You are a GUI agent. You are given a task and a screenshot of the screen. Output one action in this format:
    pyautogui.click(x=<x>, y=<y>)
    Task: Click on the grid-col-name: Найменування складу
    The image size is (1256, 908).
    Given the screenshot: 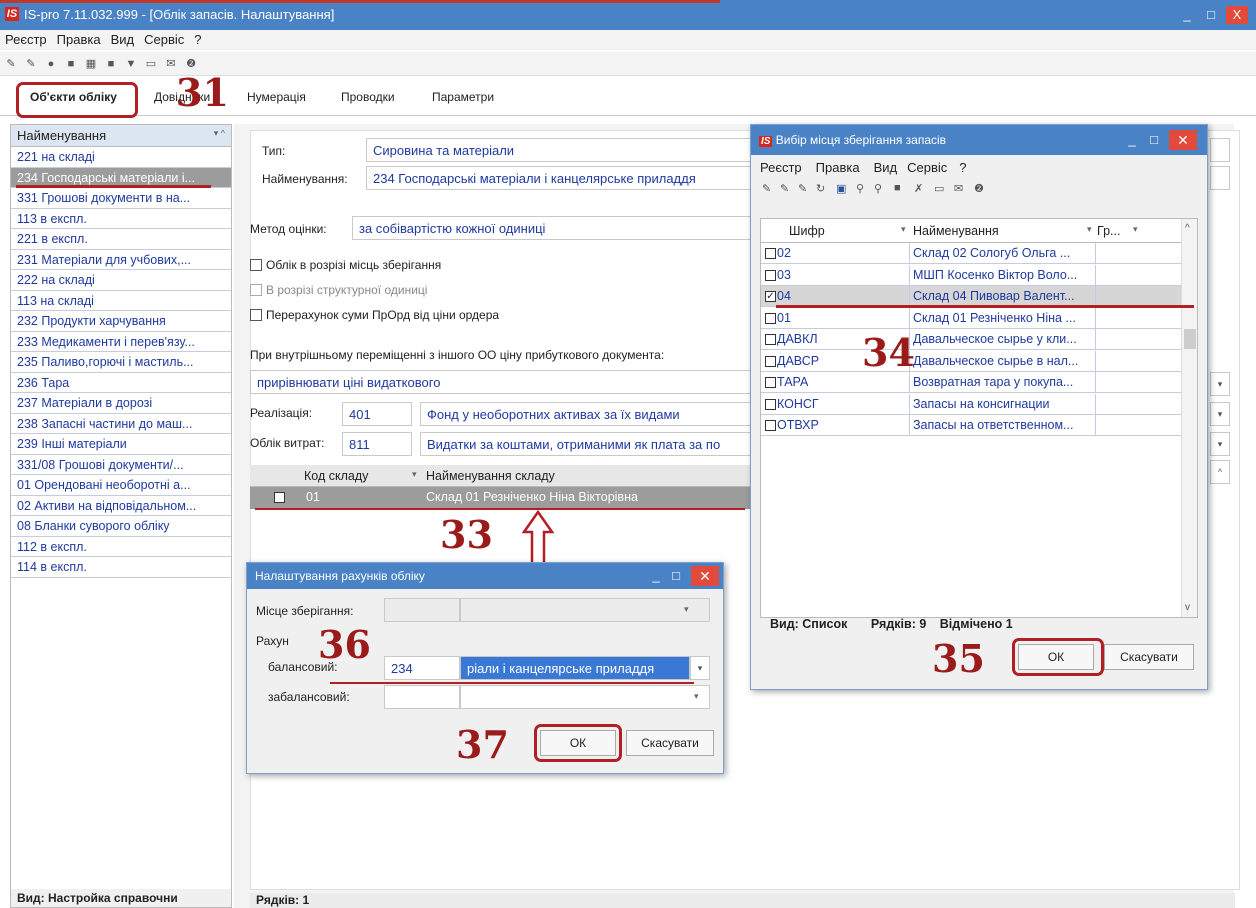 What is the action you would take?
    pyautogui.click(x=490, y=476)
    